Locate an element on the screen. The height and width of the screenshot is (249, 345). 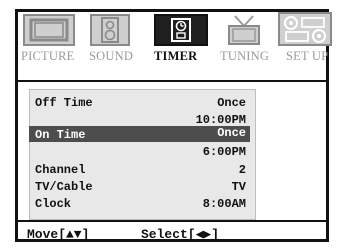
on-time-value: 6:00PM is located at coordinates (224, 152).